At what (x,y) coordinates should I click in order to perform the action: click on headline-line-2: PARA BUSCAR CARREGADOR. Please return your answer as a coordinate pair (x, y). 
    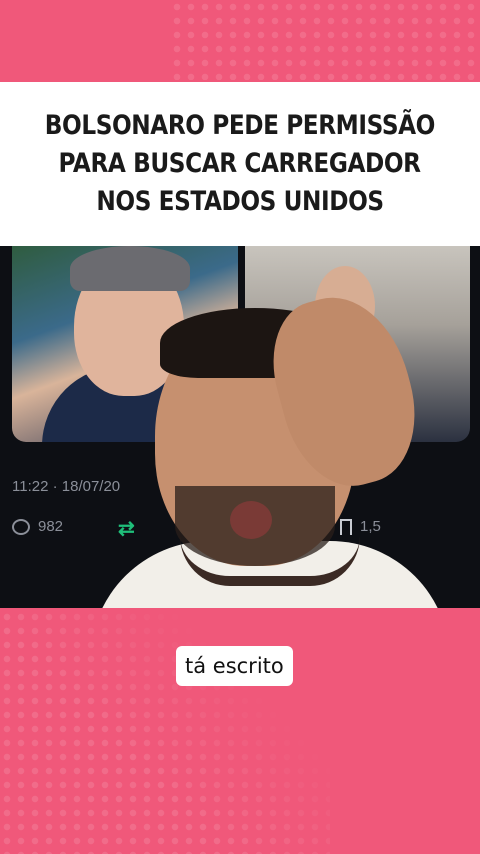
    Looking at the image, I should click on (240, 163).